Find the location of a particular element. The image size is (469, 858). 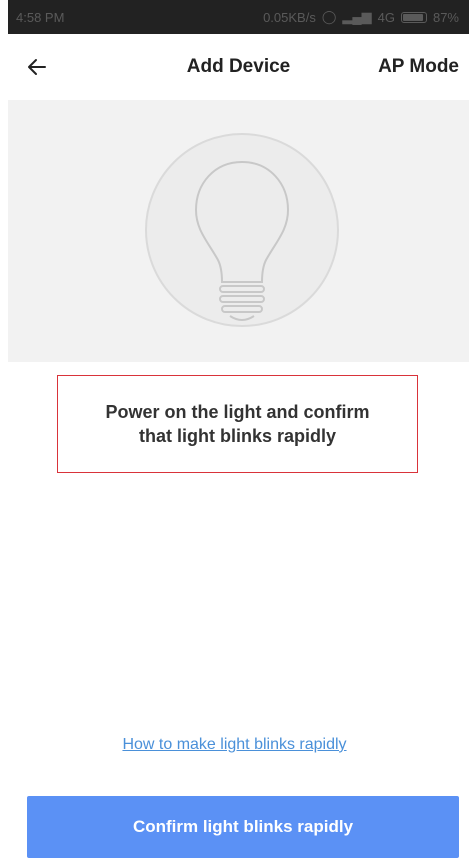

battery-level: 87% is located at coordinates (445, 17).